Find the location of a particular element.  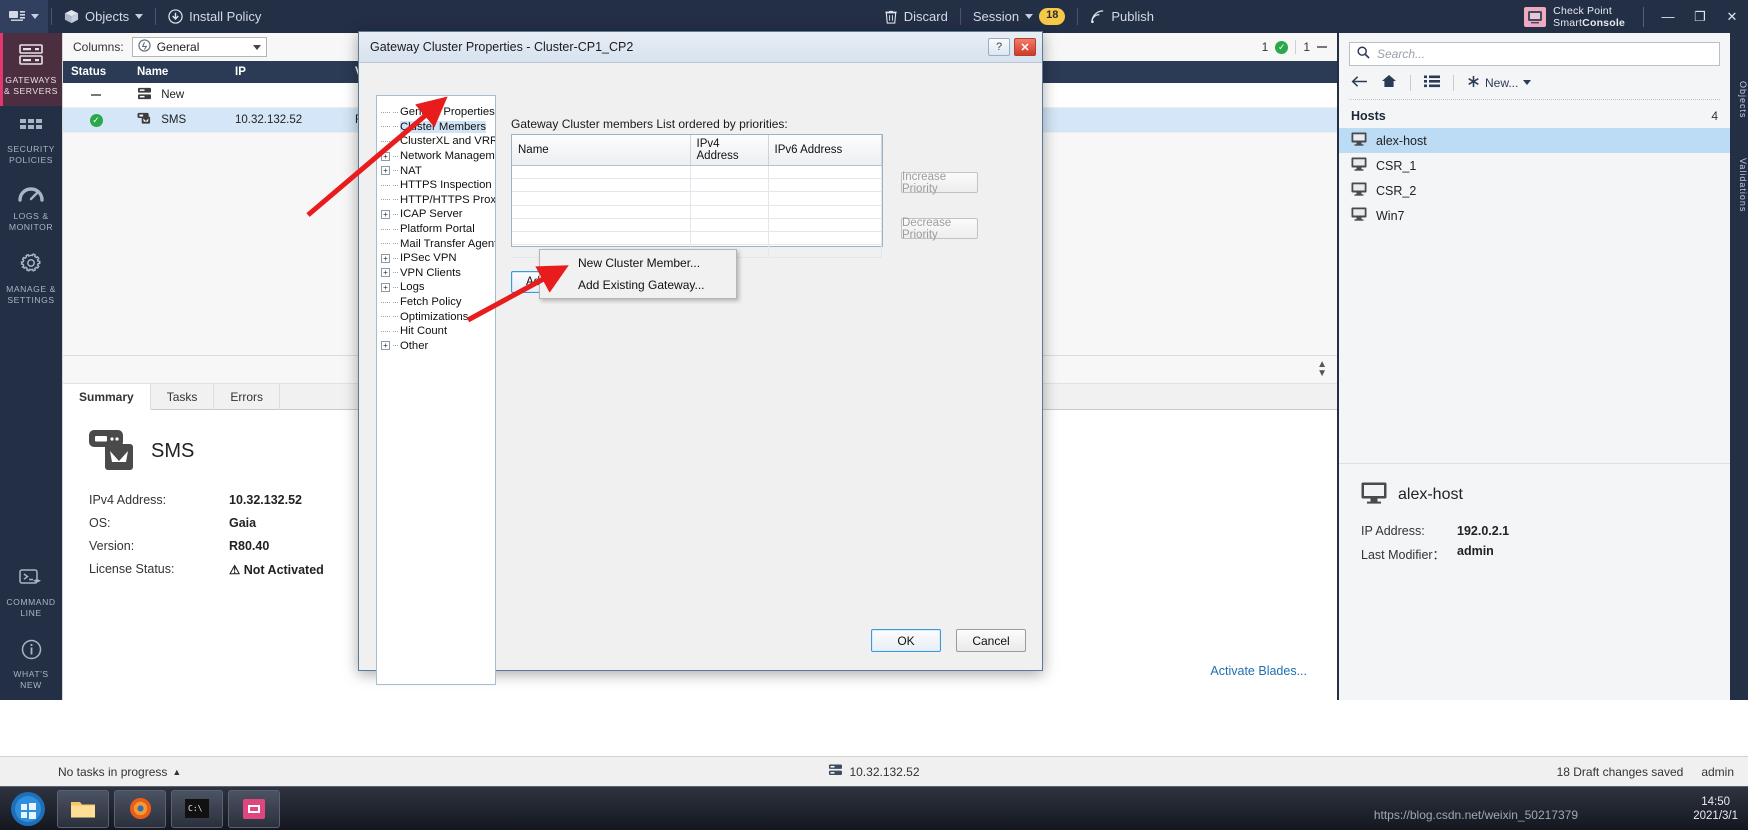

status-tasks: No tasks in progress ▲ is located at coordinates (90, 772).